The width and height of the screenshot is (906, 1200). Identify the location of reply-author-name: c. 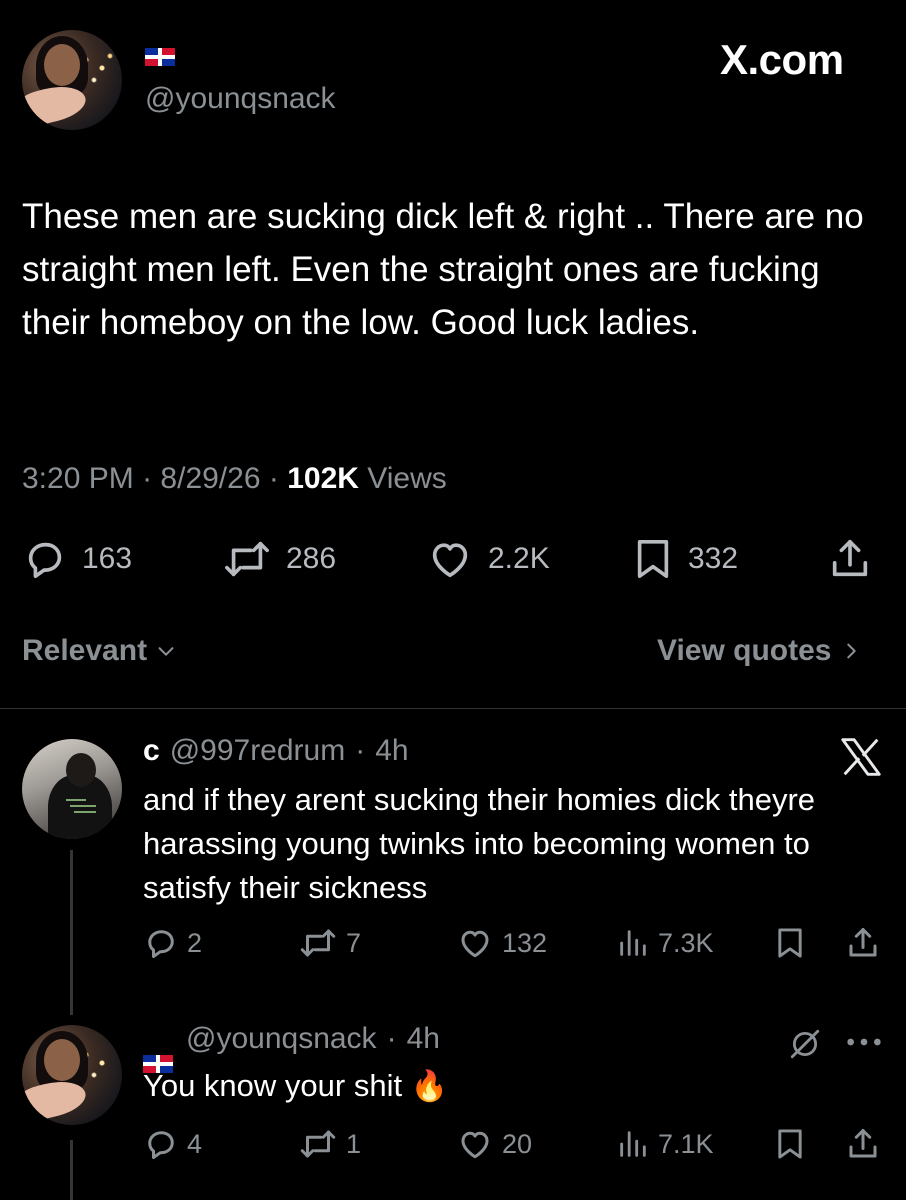
(151, 751).